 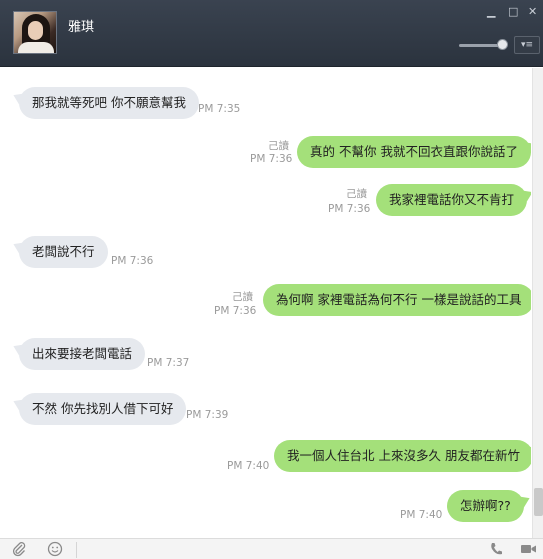 I want to click on smiley-icon, so click(x=55, y=550).